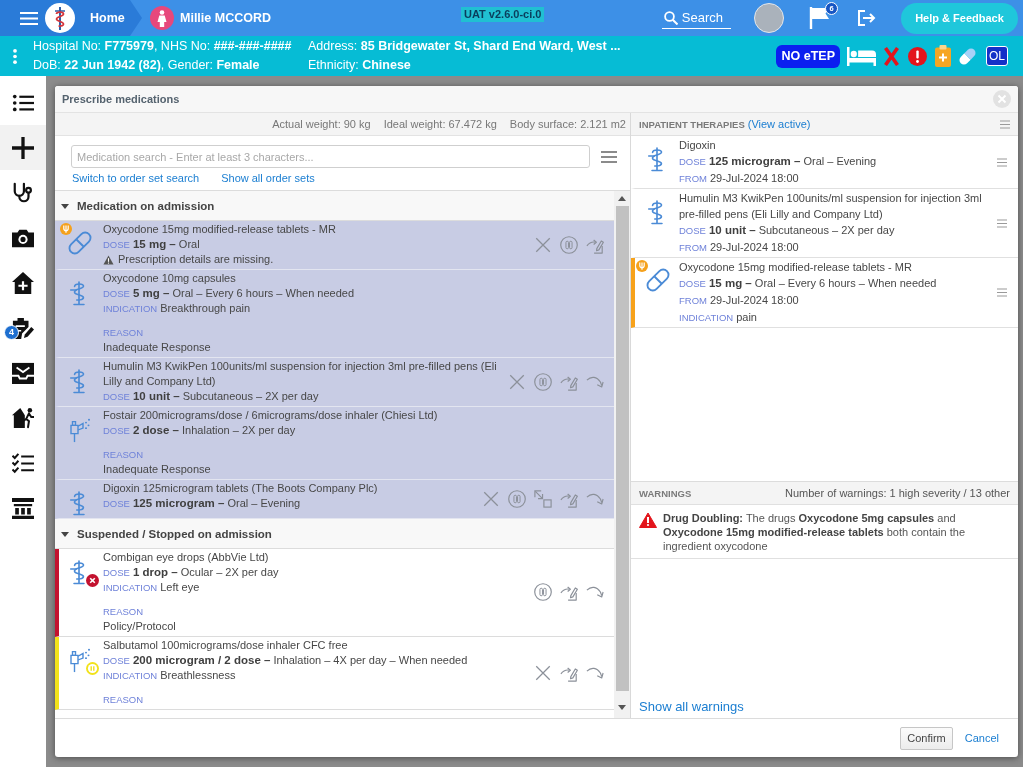  I want to click on search-icon, so click(670, 17).